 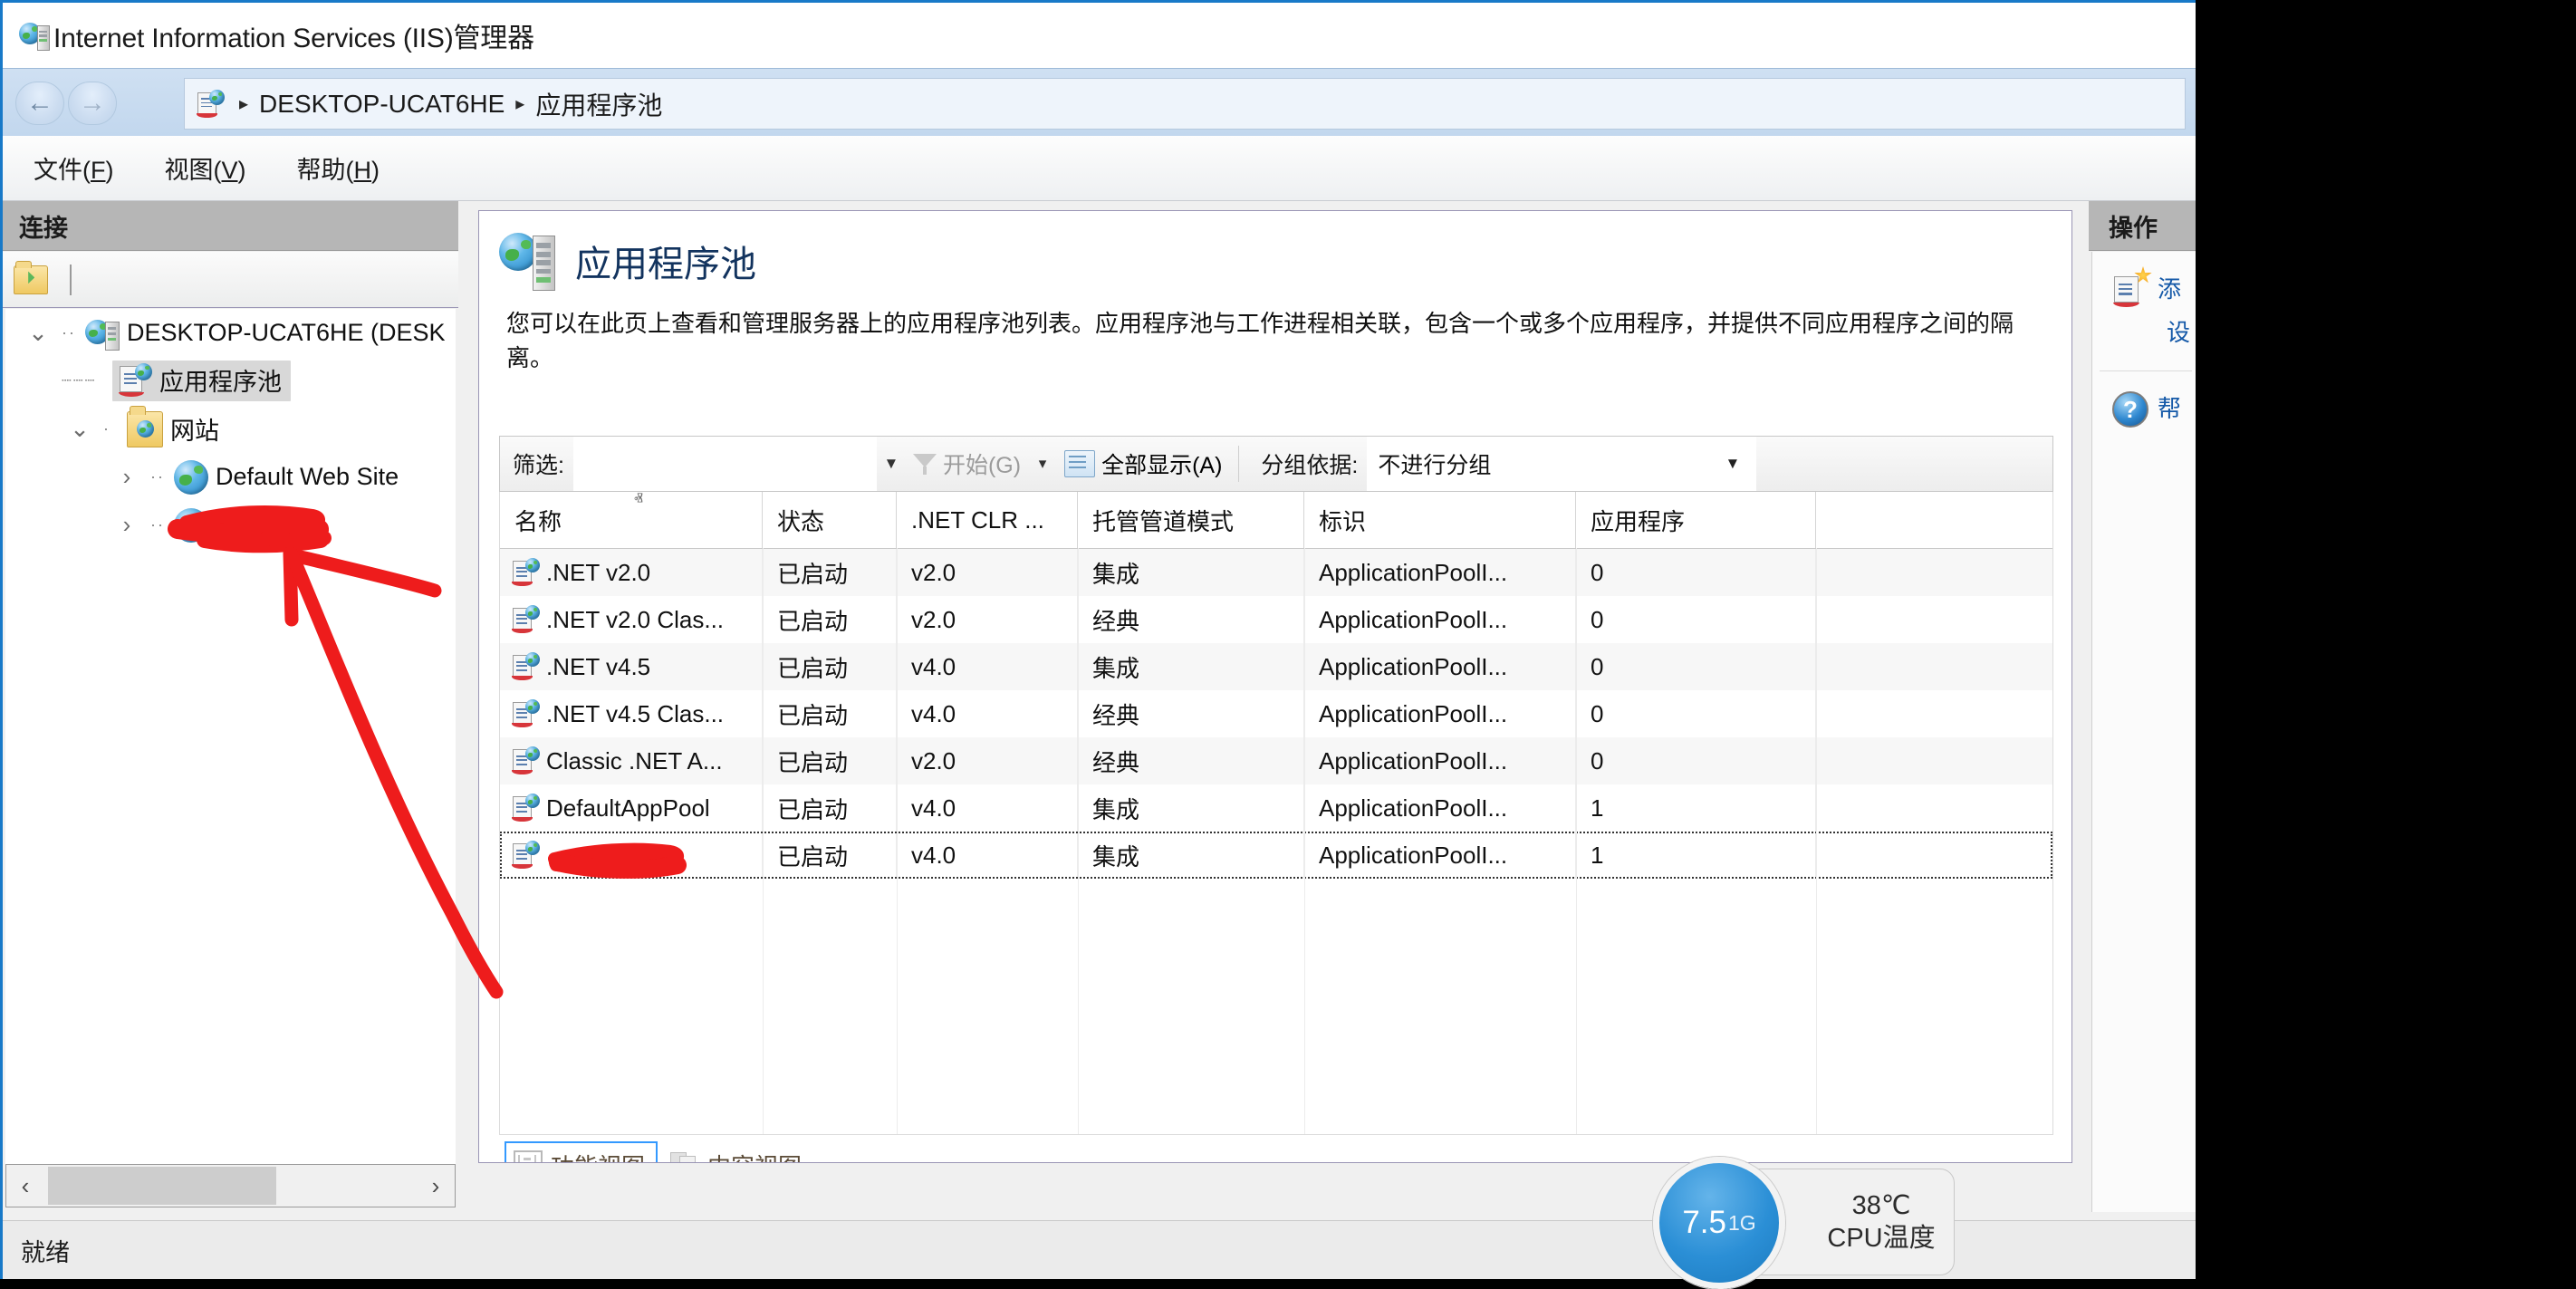 What do you see at coordinates (189, 170) in the screenshot?
I see `menu-label-view: 视图` at bounding box center [189, 170].